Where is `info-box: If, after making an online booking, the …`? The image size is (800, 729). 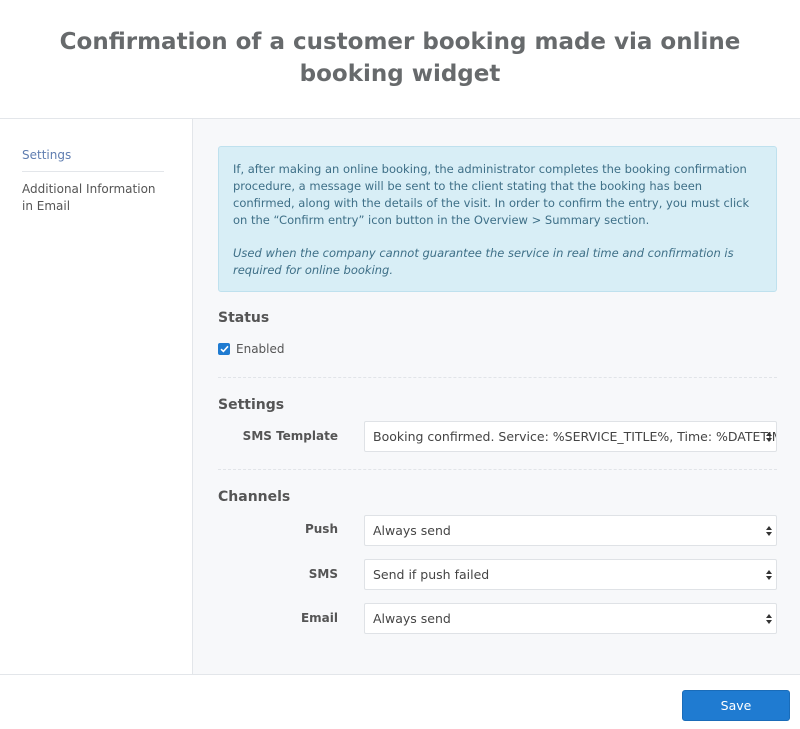 info-box: If, after making an online booking, the … is located at coordinates (497, 219).